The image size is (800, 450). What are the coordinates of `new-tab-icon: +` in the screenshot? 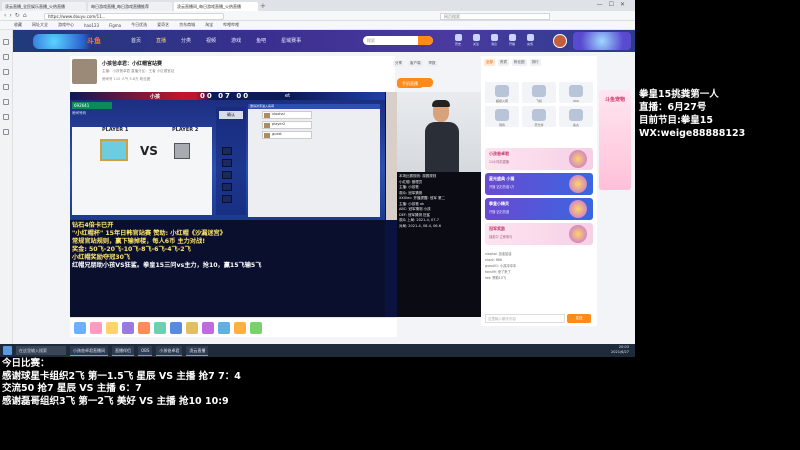 It's located at (264, 6).